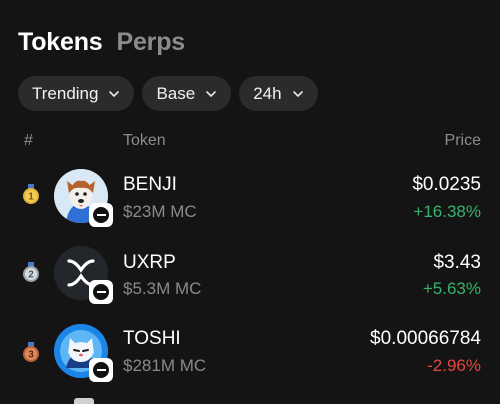 The width and height of the screenshot is (500, 404). I want to click on silver-medal-icon: 2, so click(31, 272).